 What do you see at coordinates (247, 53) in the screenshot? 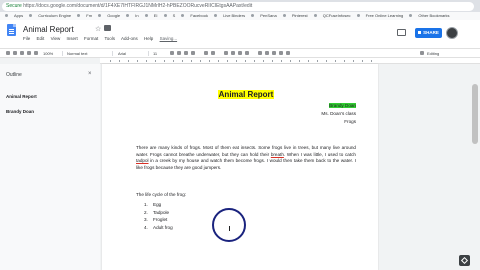
I see `align-justify-icon` at bounding box center [247, 53].